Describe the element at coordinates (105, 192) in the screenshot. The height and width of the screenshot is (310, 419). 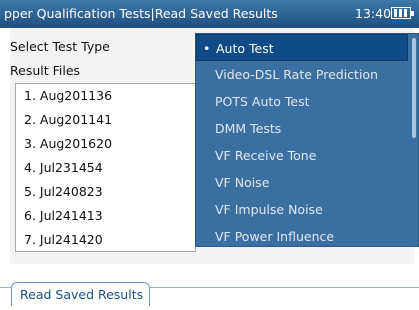
I see `list-item: 5. Jul240823` at that location.